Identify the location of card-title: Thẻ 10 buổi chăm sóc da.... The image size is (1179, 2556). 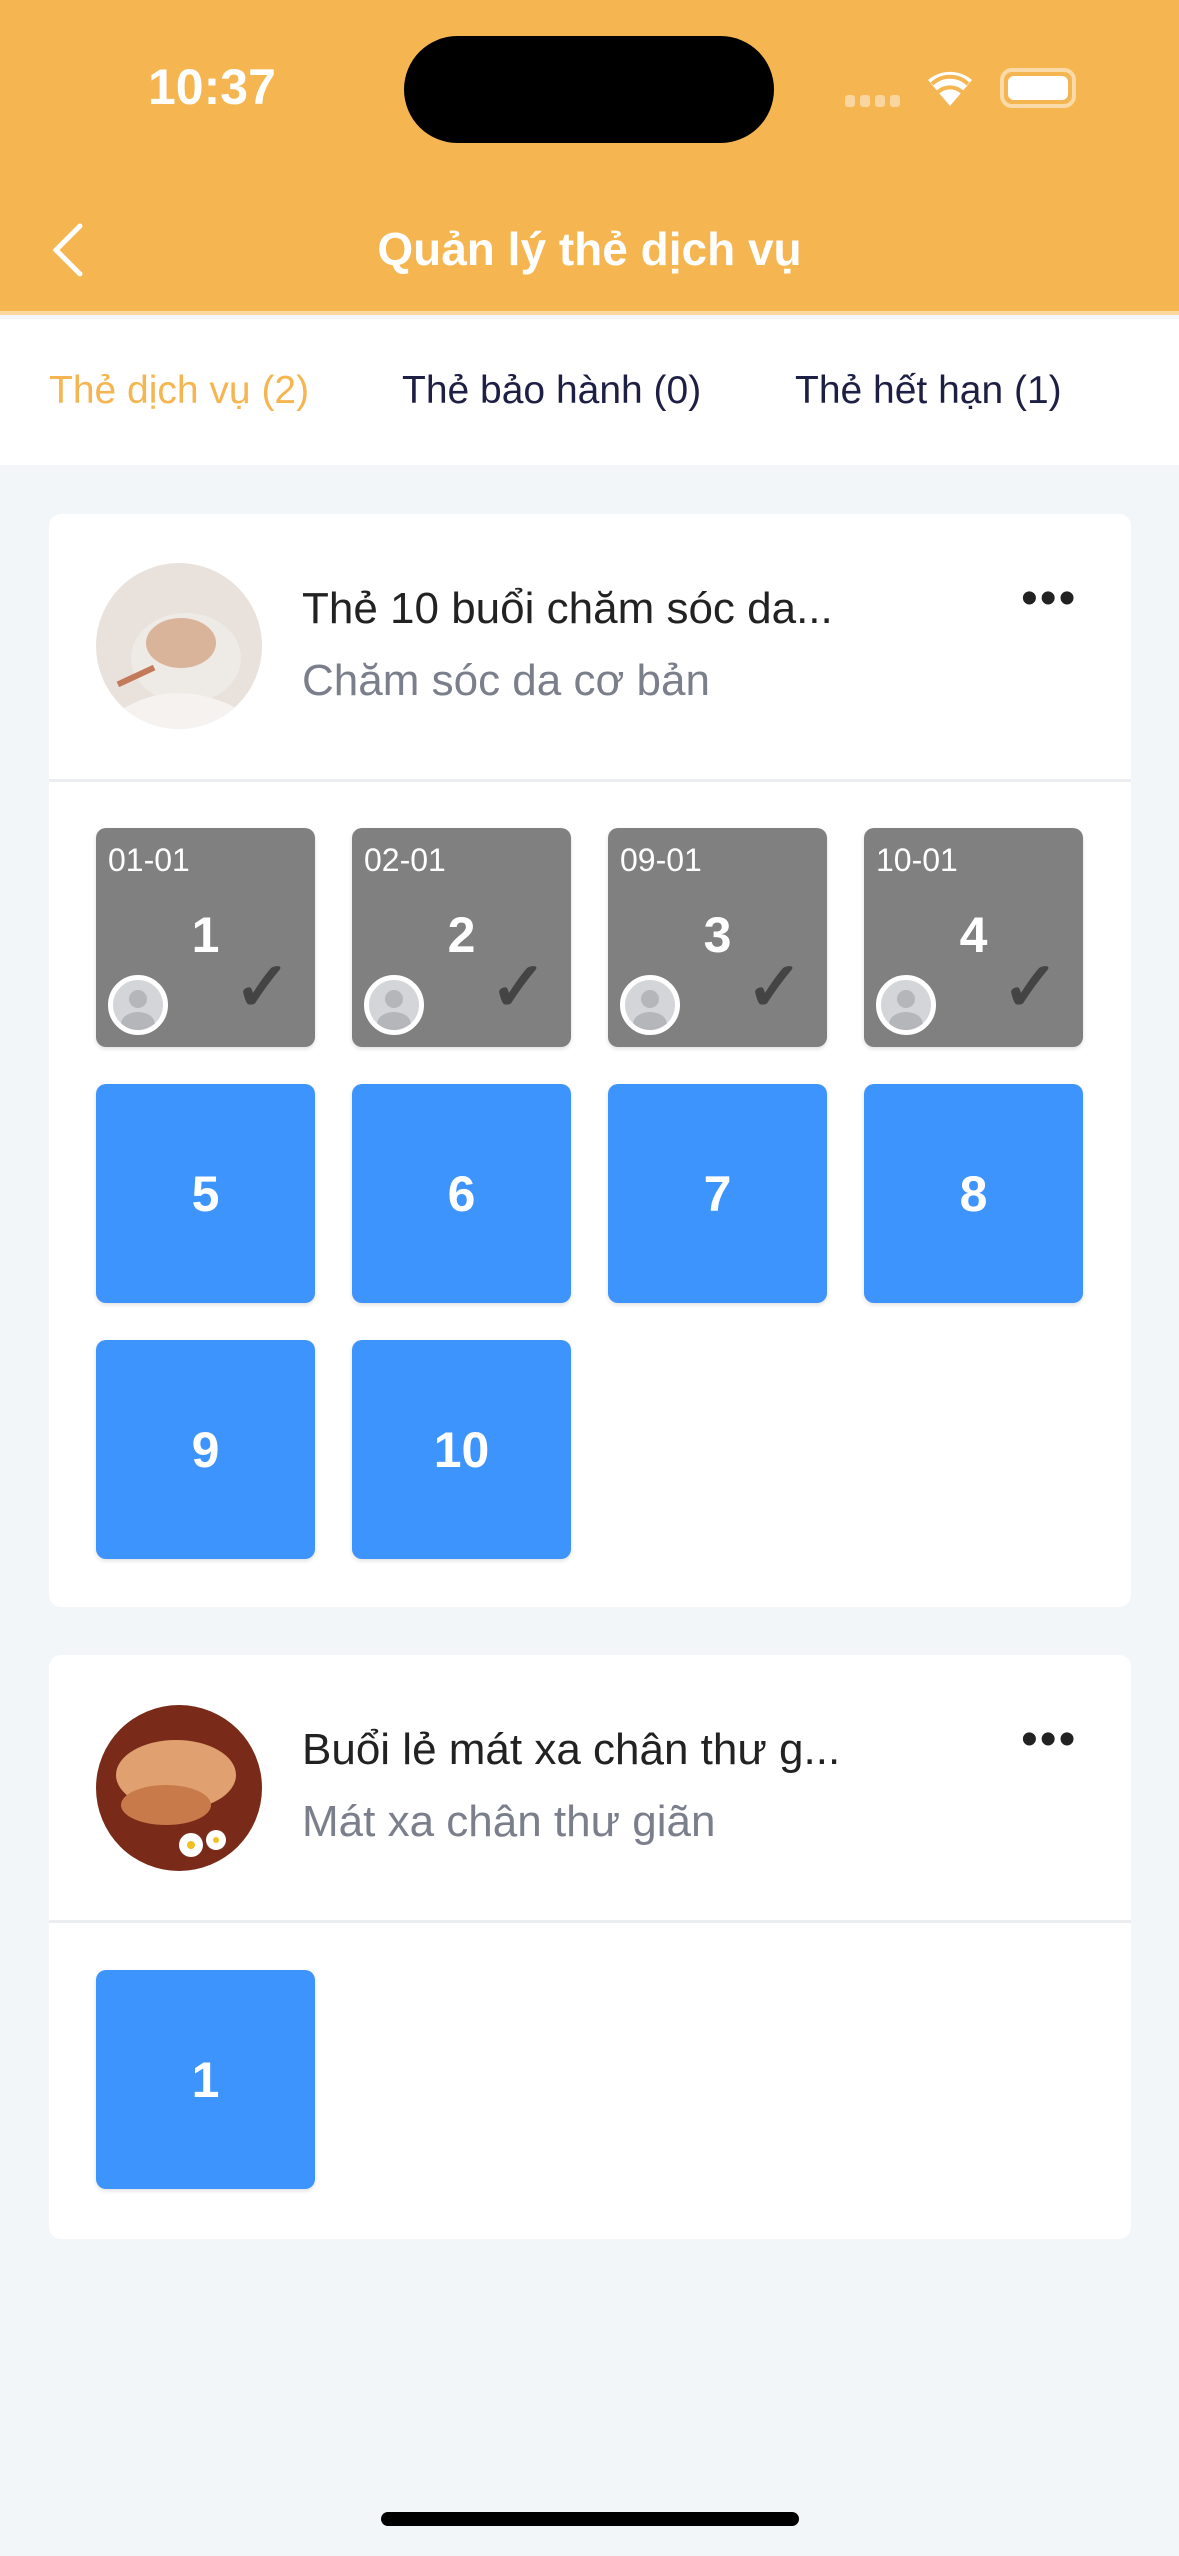
(567, 608).